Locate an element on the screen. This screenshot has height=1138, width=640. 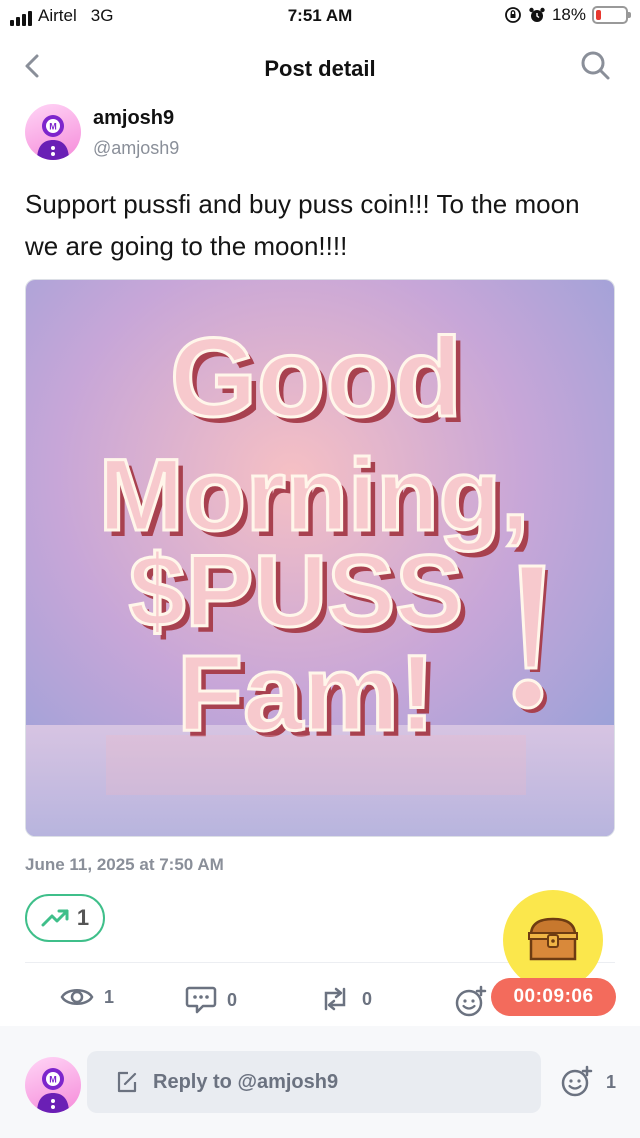
author-avatar: M is located at coordinates (53, 132).